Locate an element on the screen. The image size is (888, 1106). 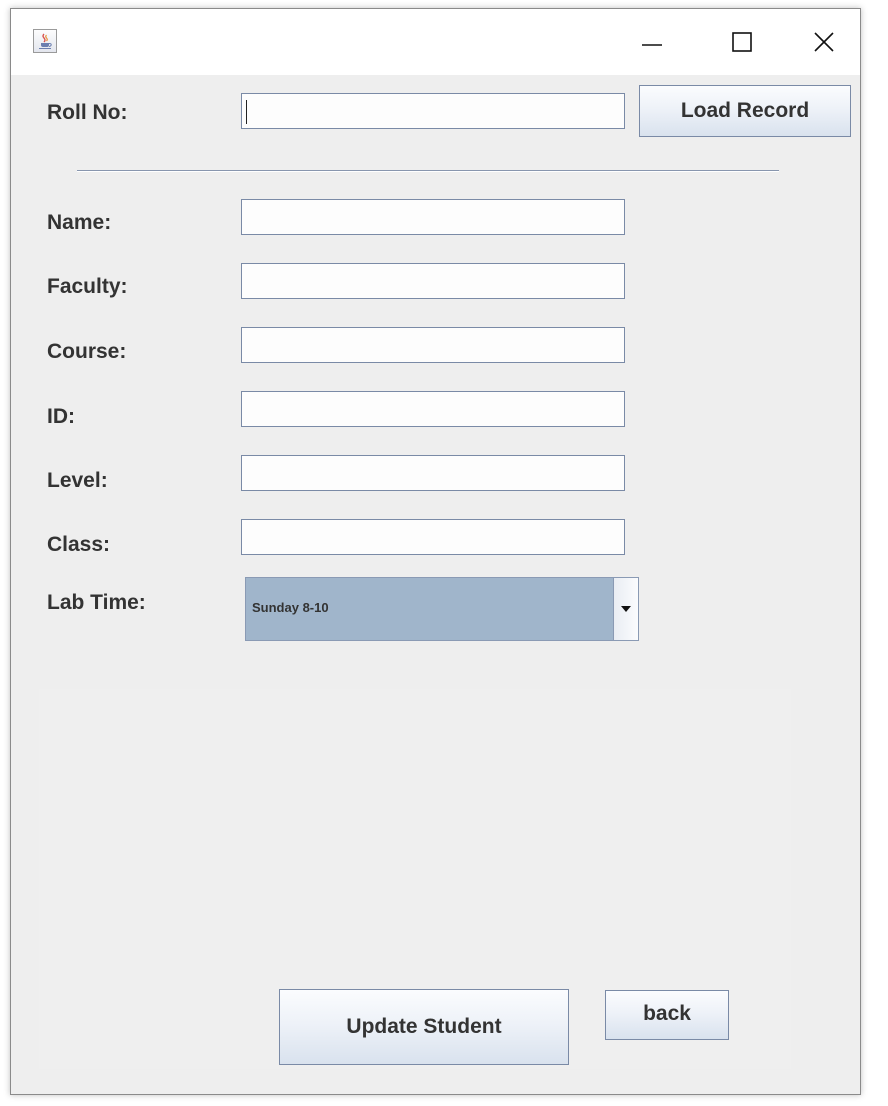
title-bar is located at coordinates (435, 42).